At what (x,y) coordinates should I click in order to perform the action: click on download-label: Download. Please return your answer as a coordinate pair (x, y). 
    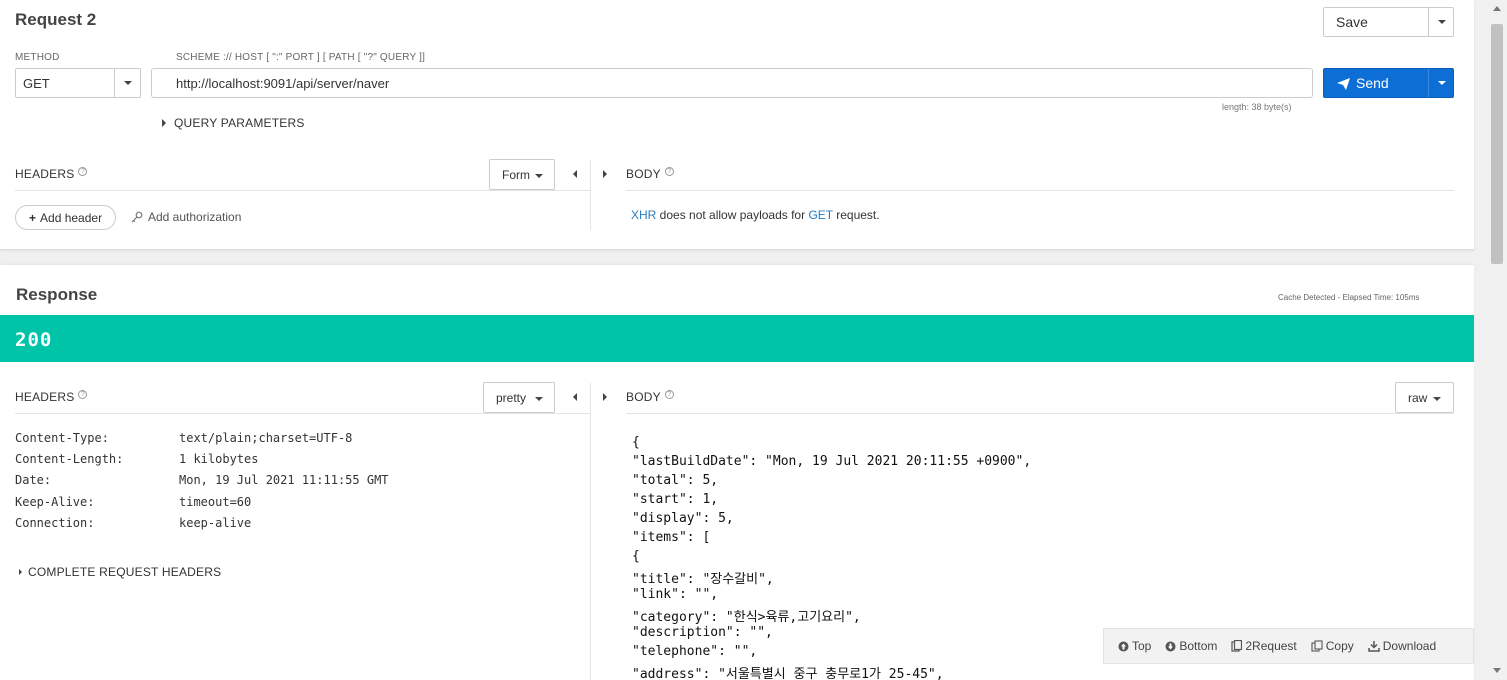
    Looking at the image, I should click on (1409, 646).